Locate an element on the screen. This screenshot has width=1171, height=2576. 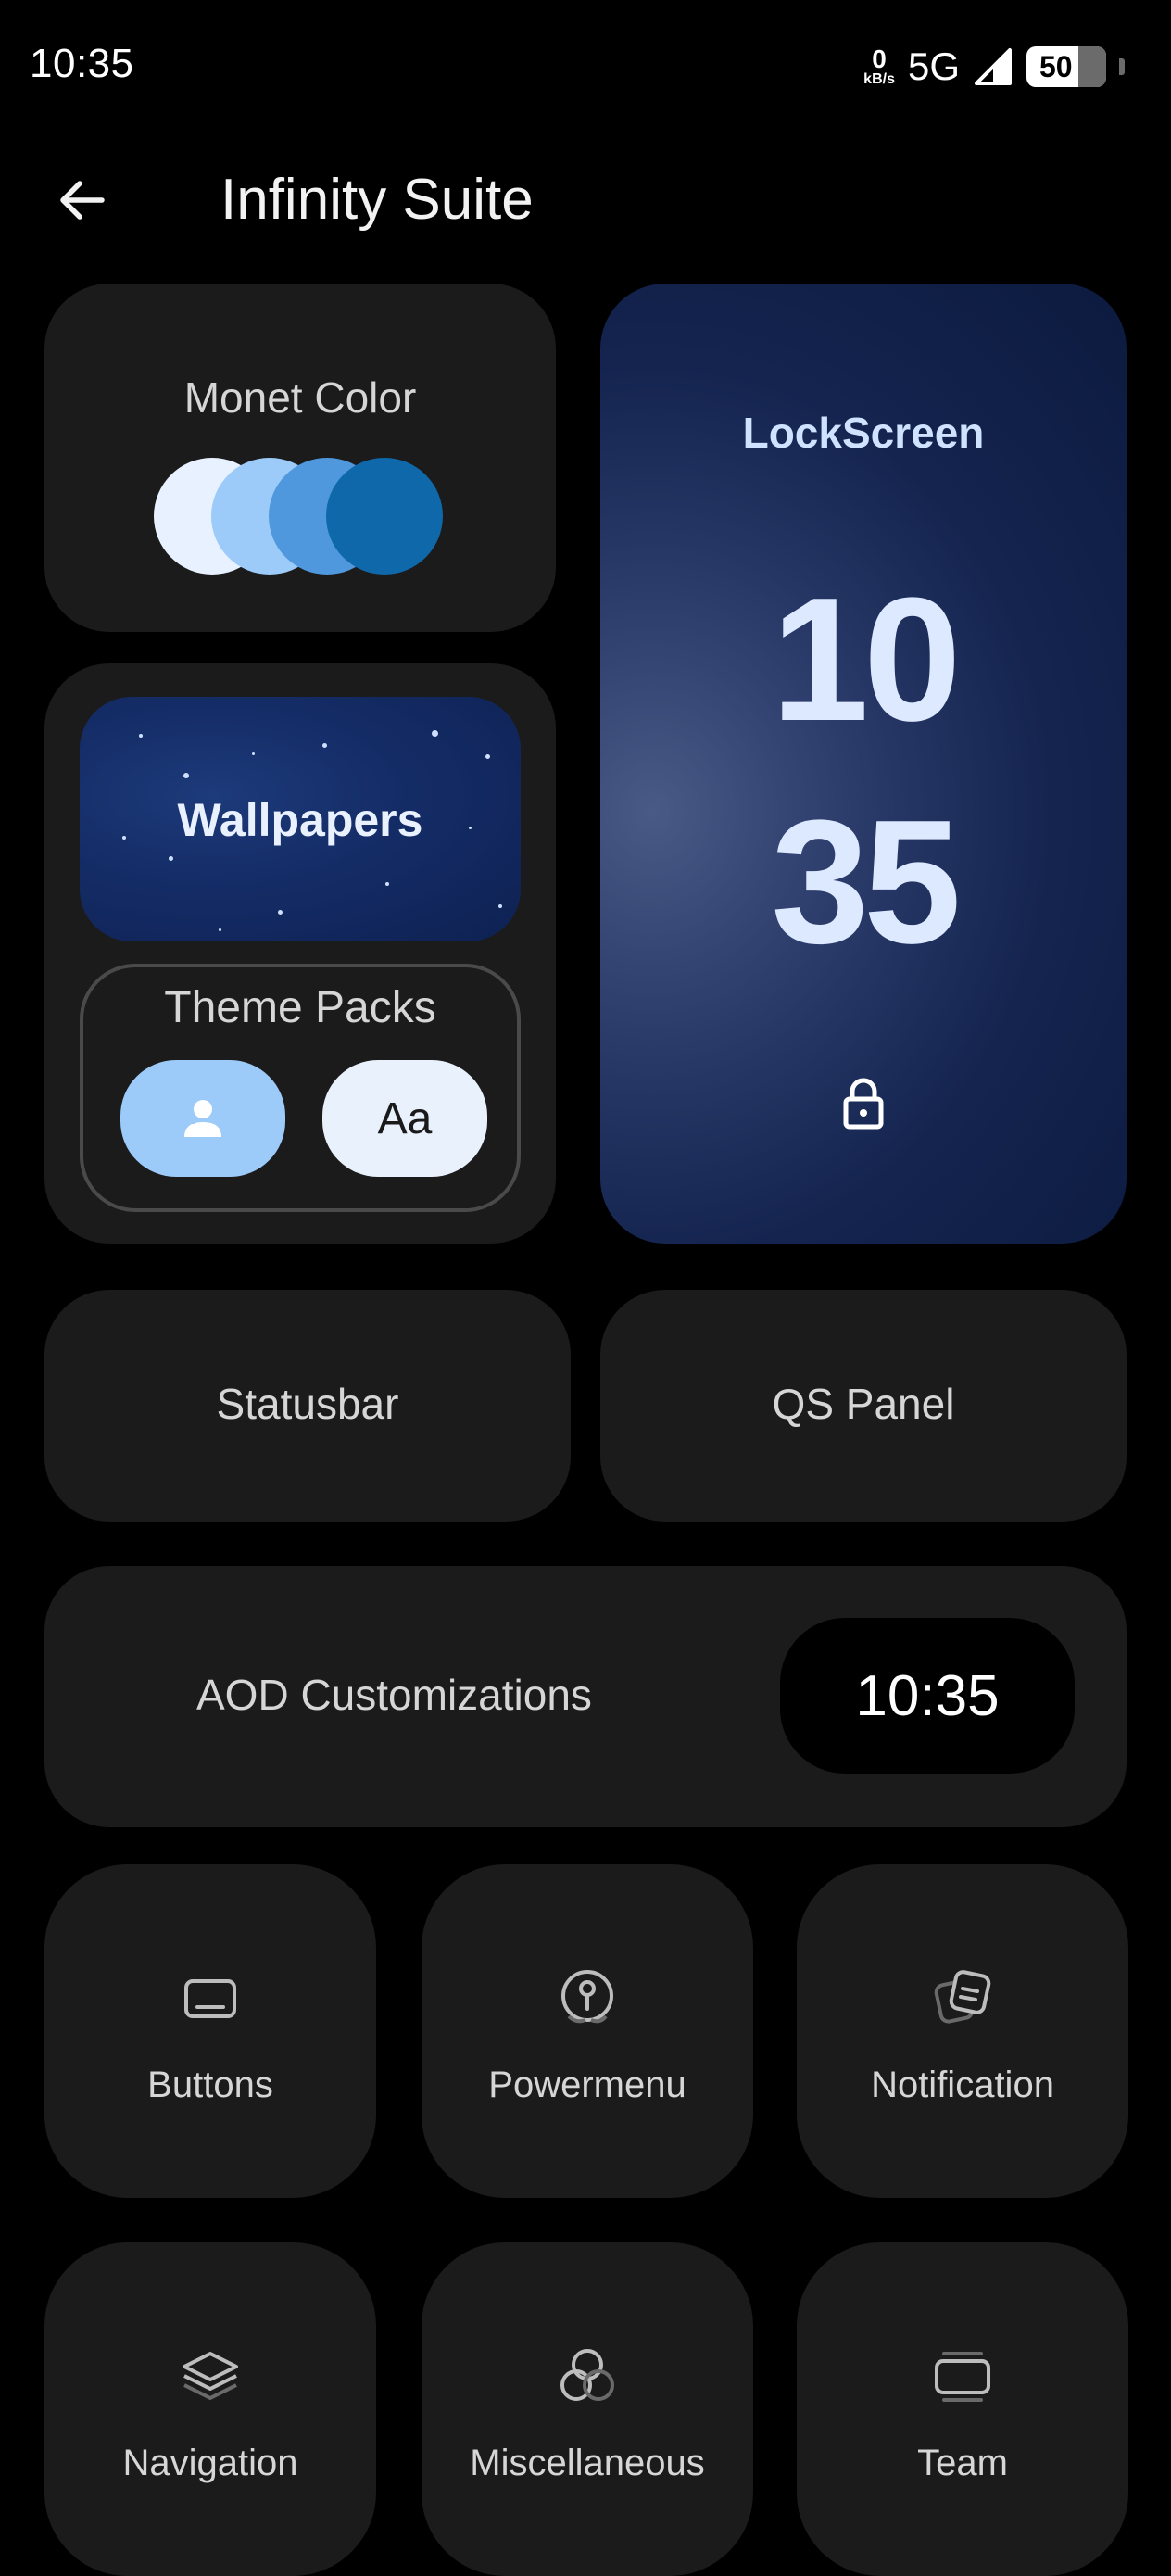
statusbar-card: Statusbar is located at coordinates (308, 1406).